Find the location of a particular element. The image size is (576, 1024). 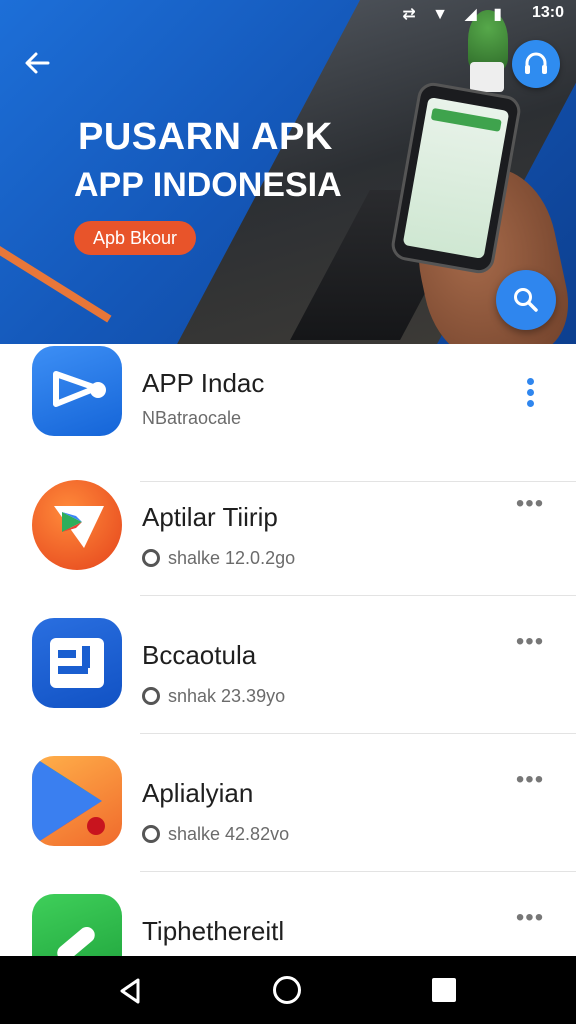

play-triangle-icon is located at coordinates (68, 801).